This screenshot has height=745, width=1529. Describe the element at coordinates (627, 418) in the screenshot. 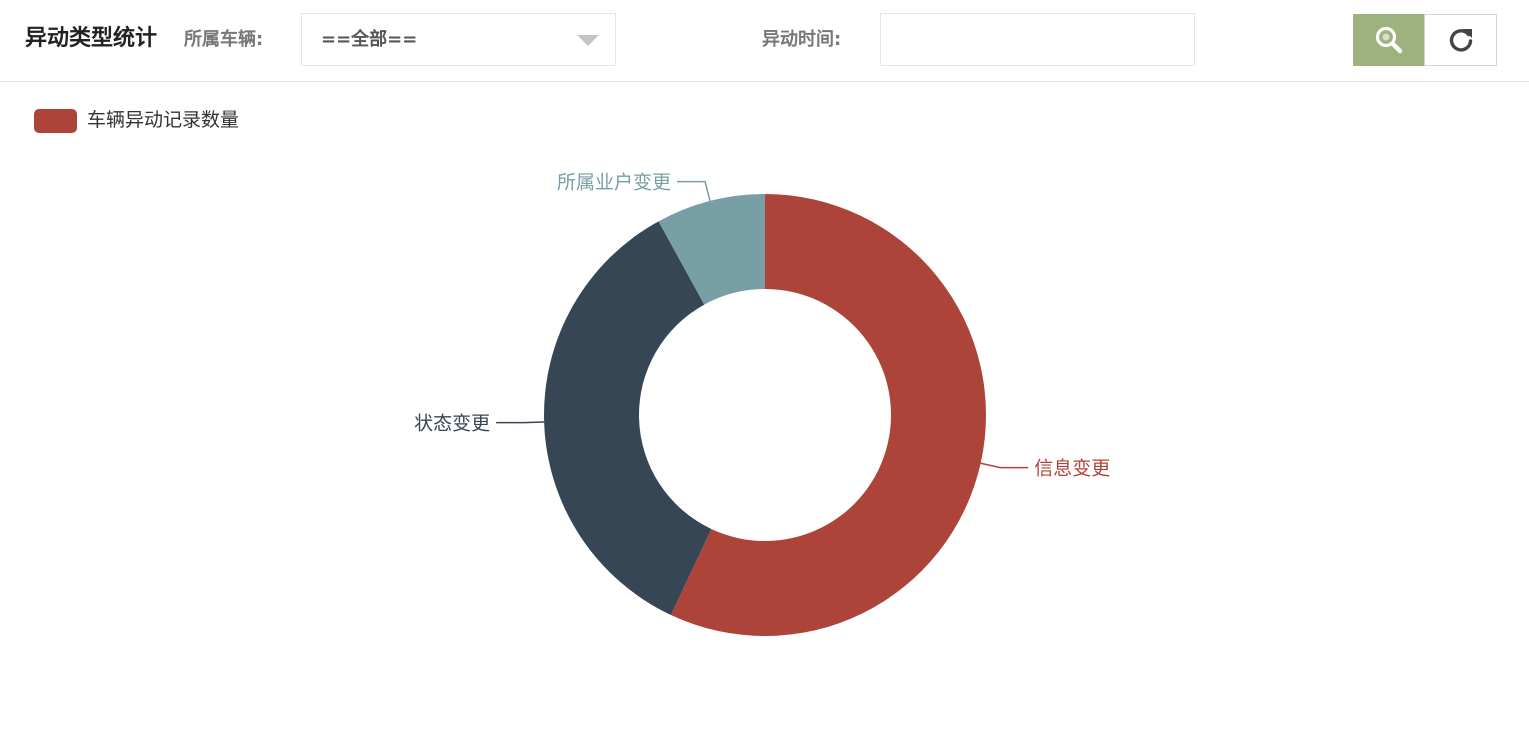

I see `pie-slice` at that location.